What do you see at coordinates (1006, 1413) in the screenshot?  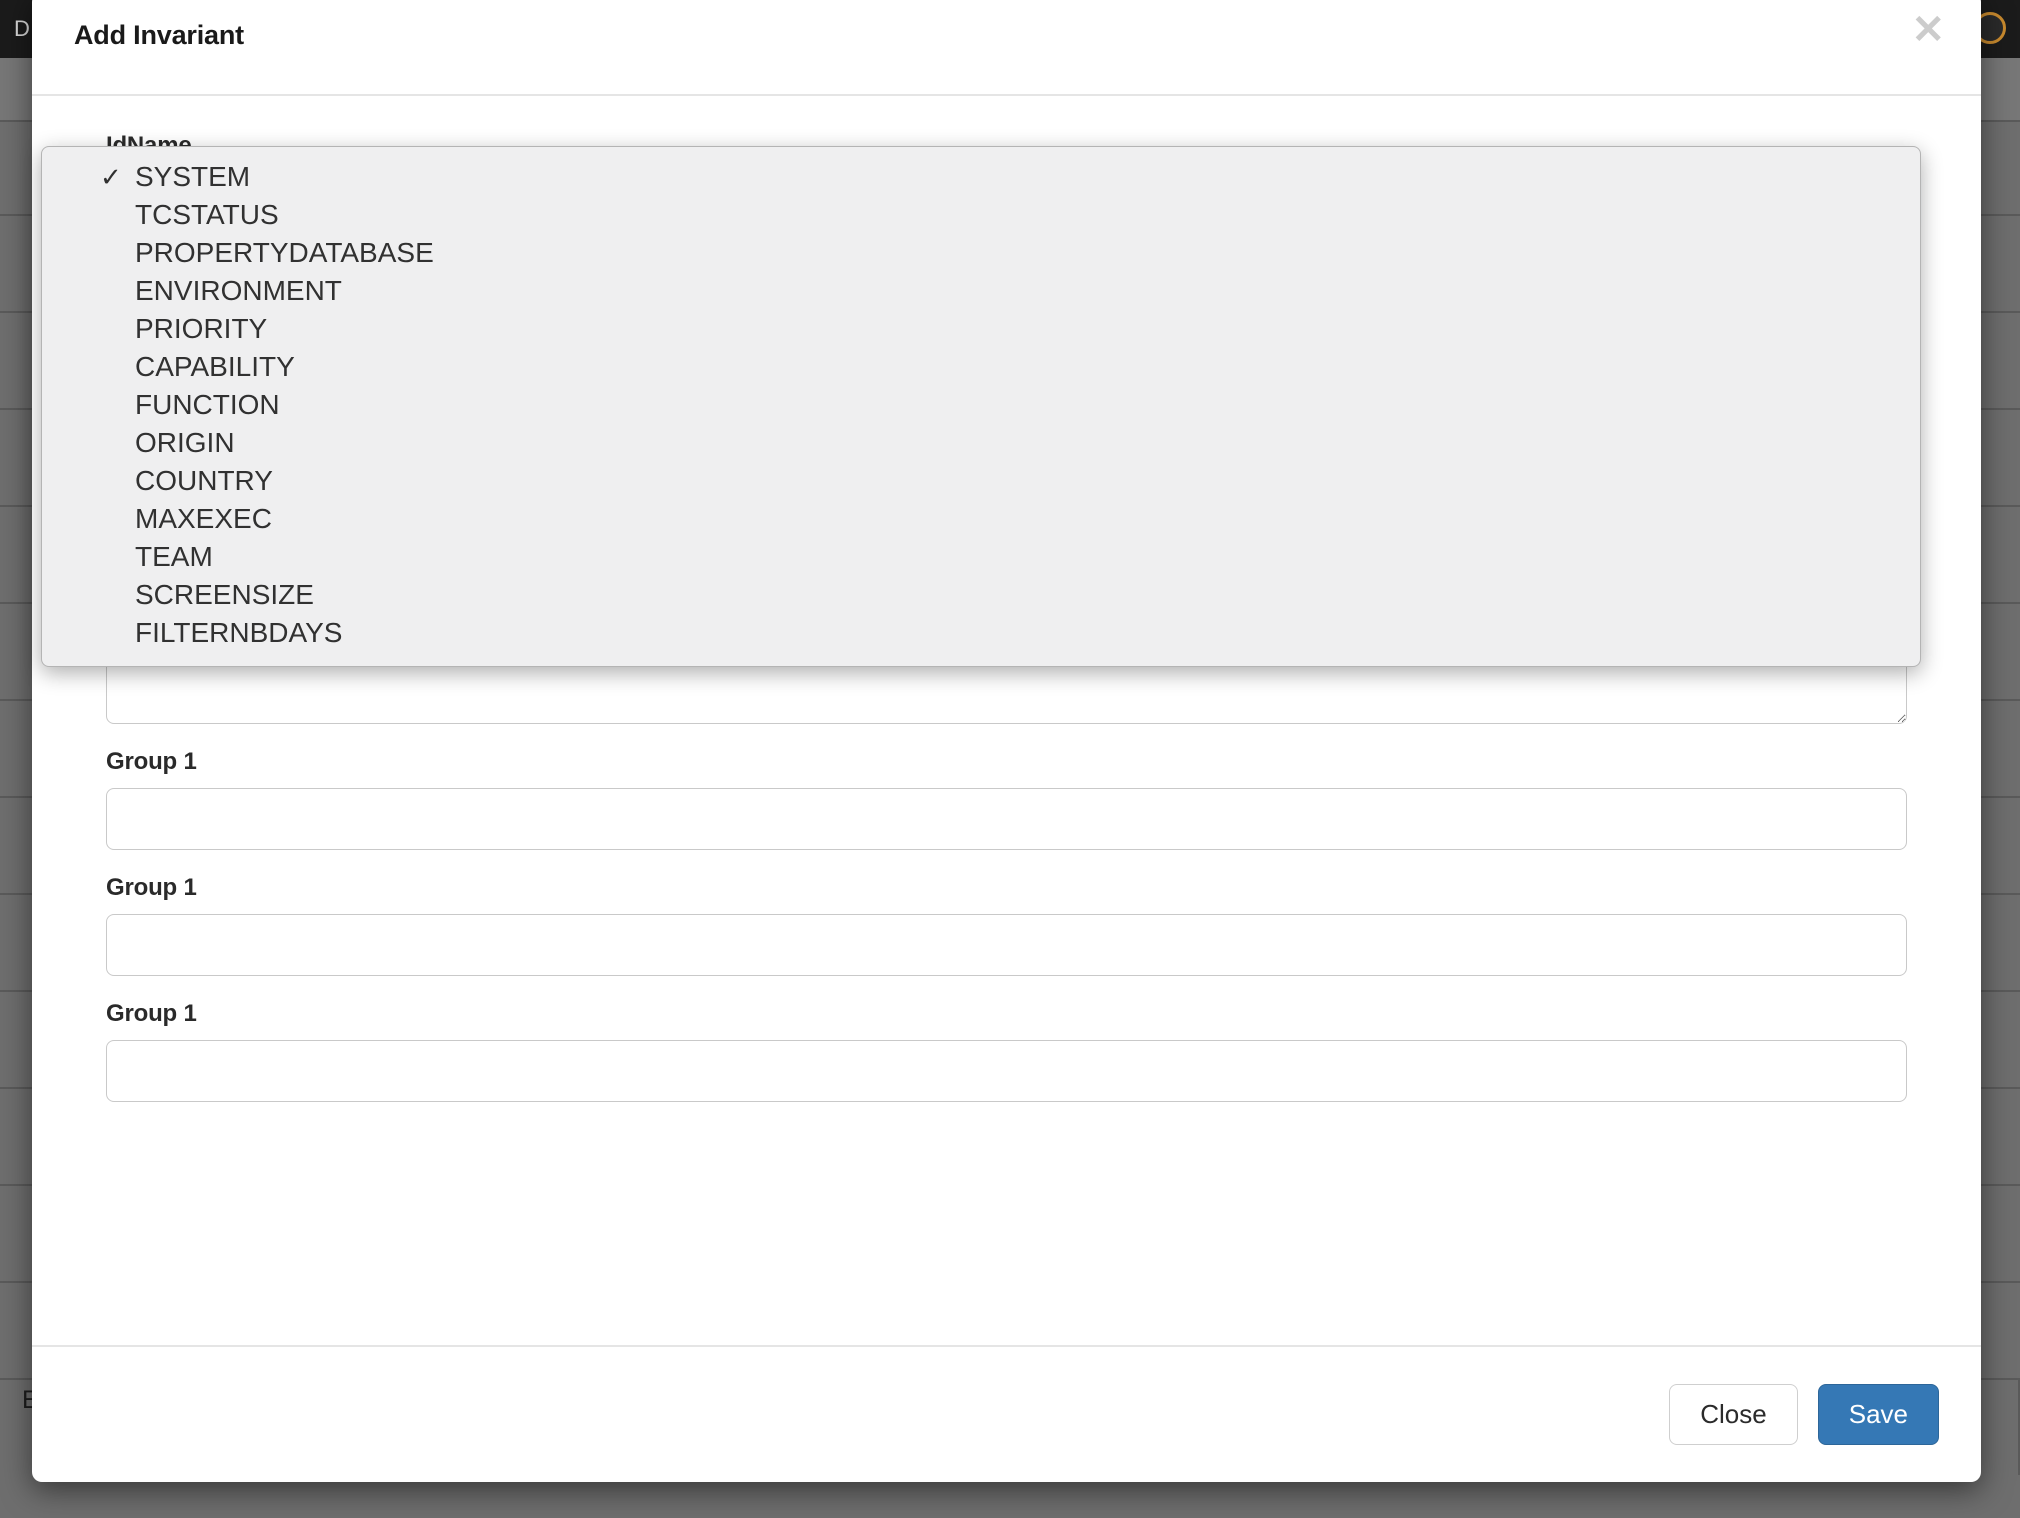 I see `modal-footer: Close Save` at bounding box center [1006, 1413].